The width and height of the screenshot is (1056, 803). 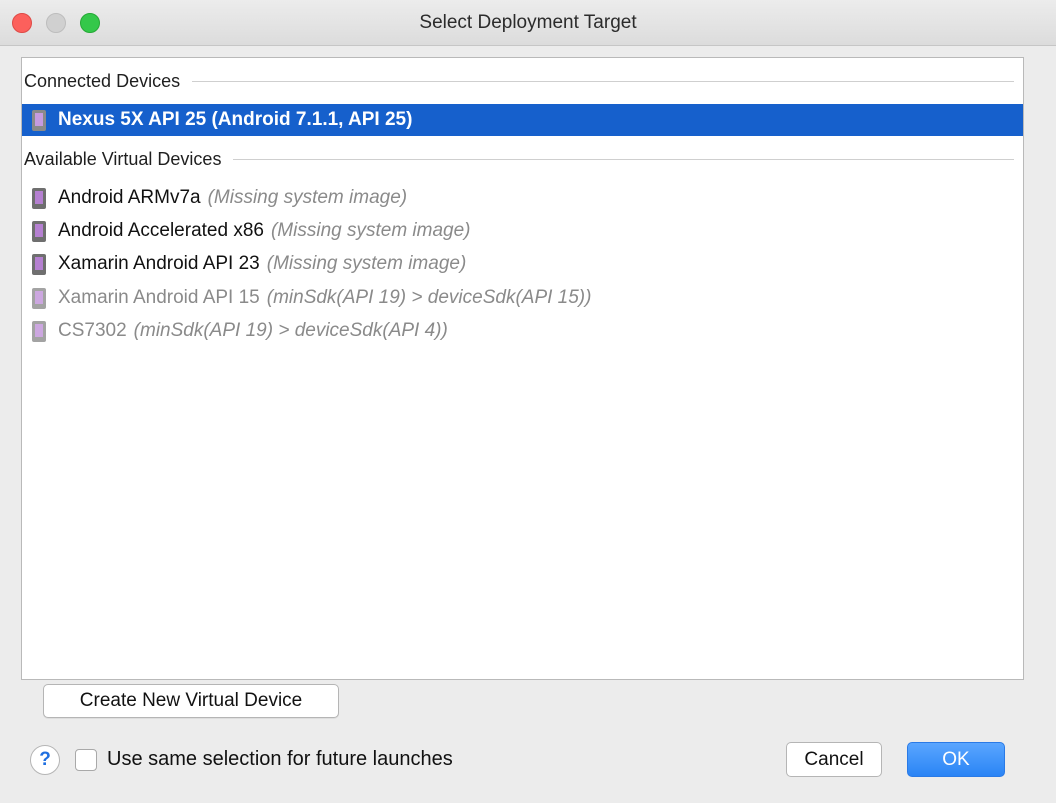 I want to click on title-bar: Select Deployment Target, so click(x=528, y=23).